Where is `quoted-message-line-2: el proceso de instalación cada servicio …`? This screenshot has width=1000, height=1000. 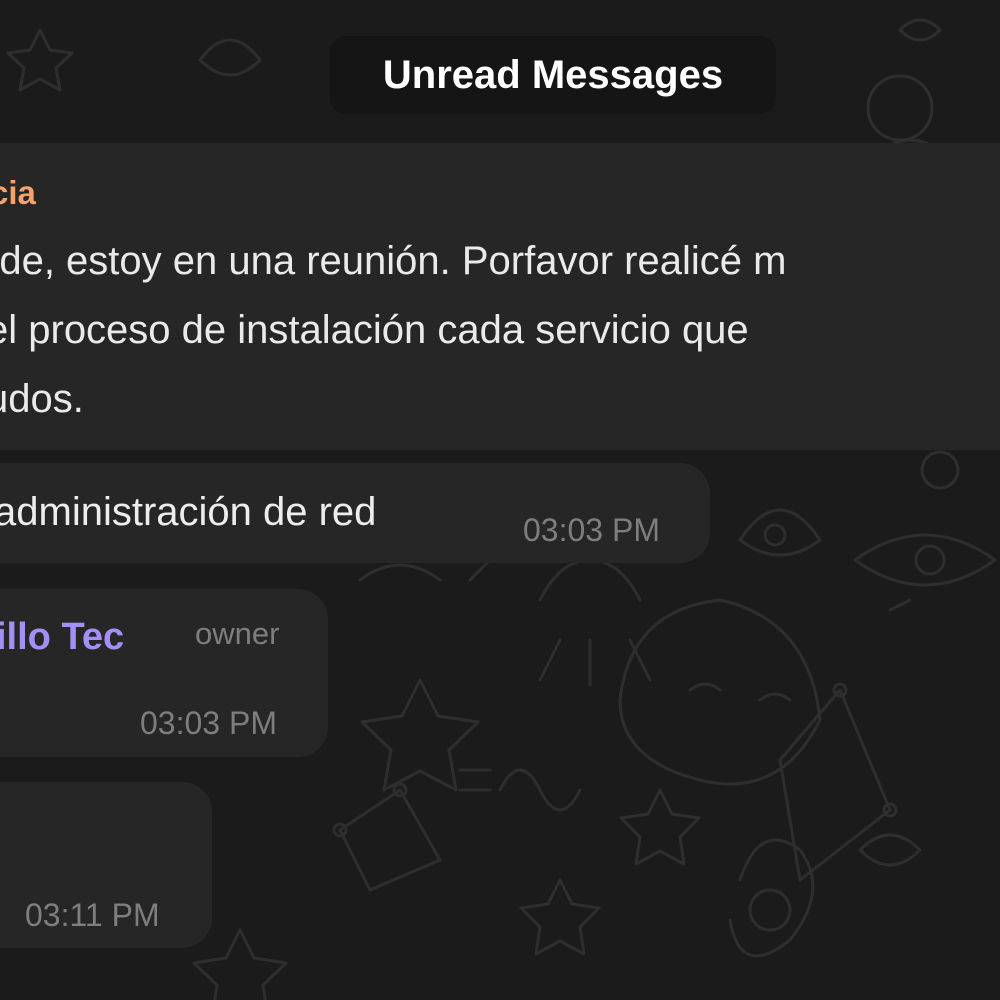 quoted-message-line-2: el proceso de instalación cada servicio … is located at coordinates (374, 330).